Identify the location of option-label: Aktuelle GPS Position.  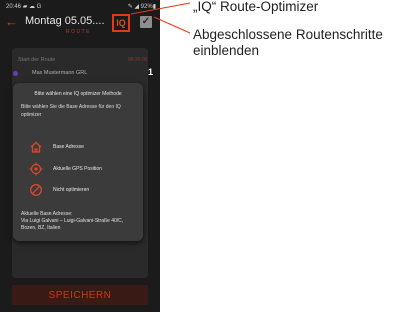
(77, 169).